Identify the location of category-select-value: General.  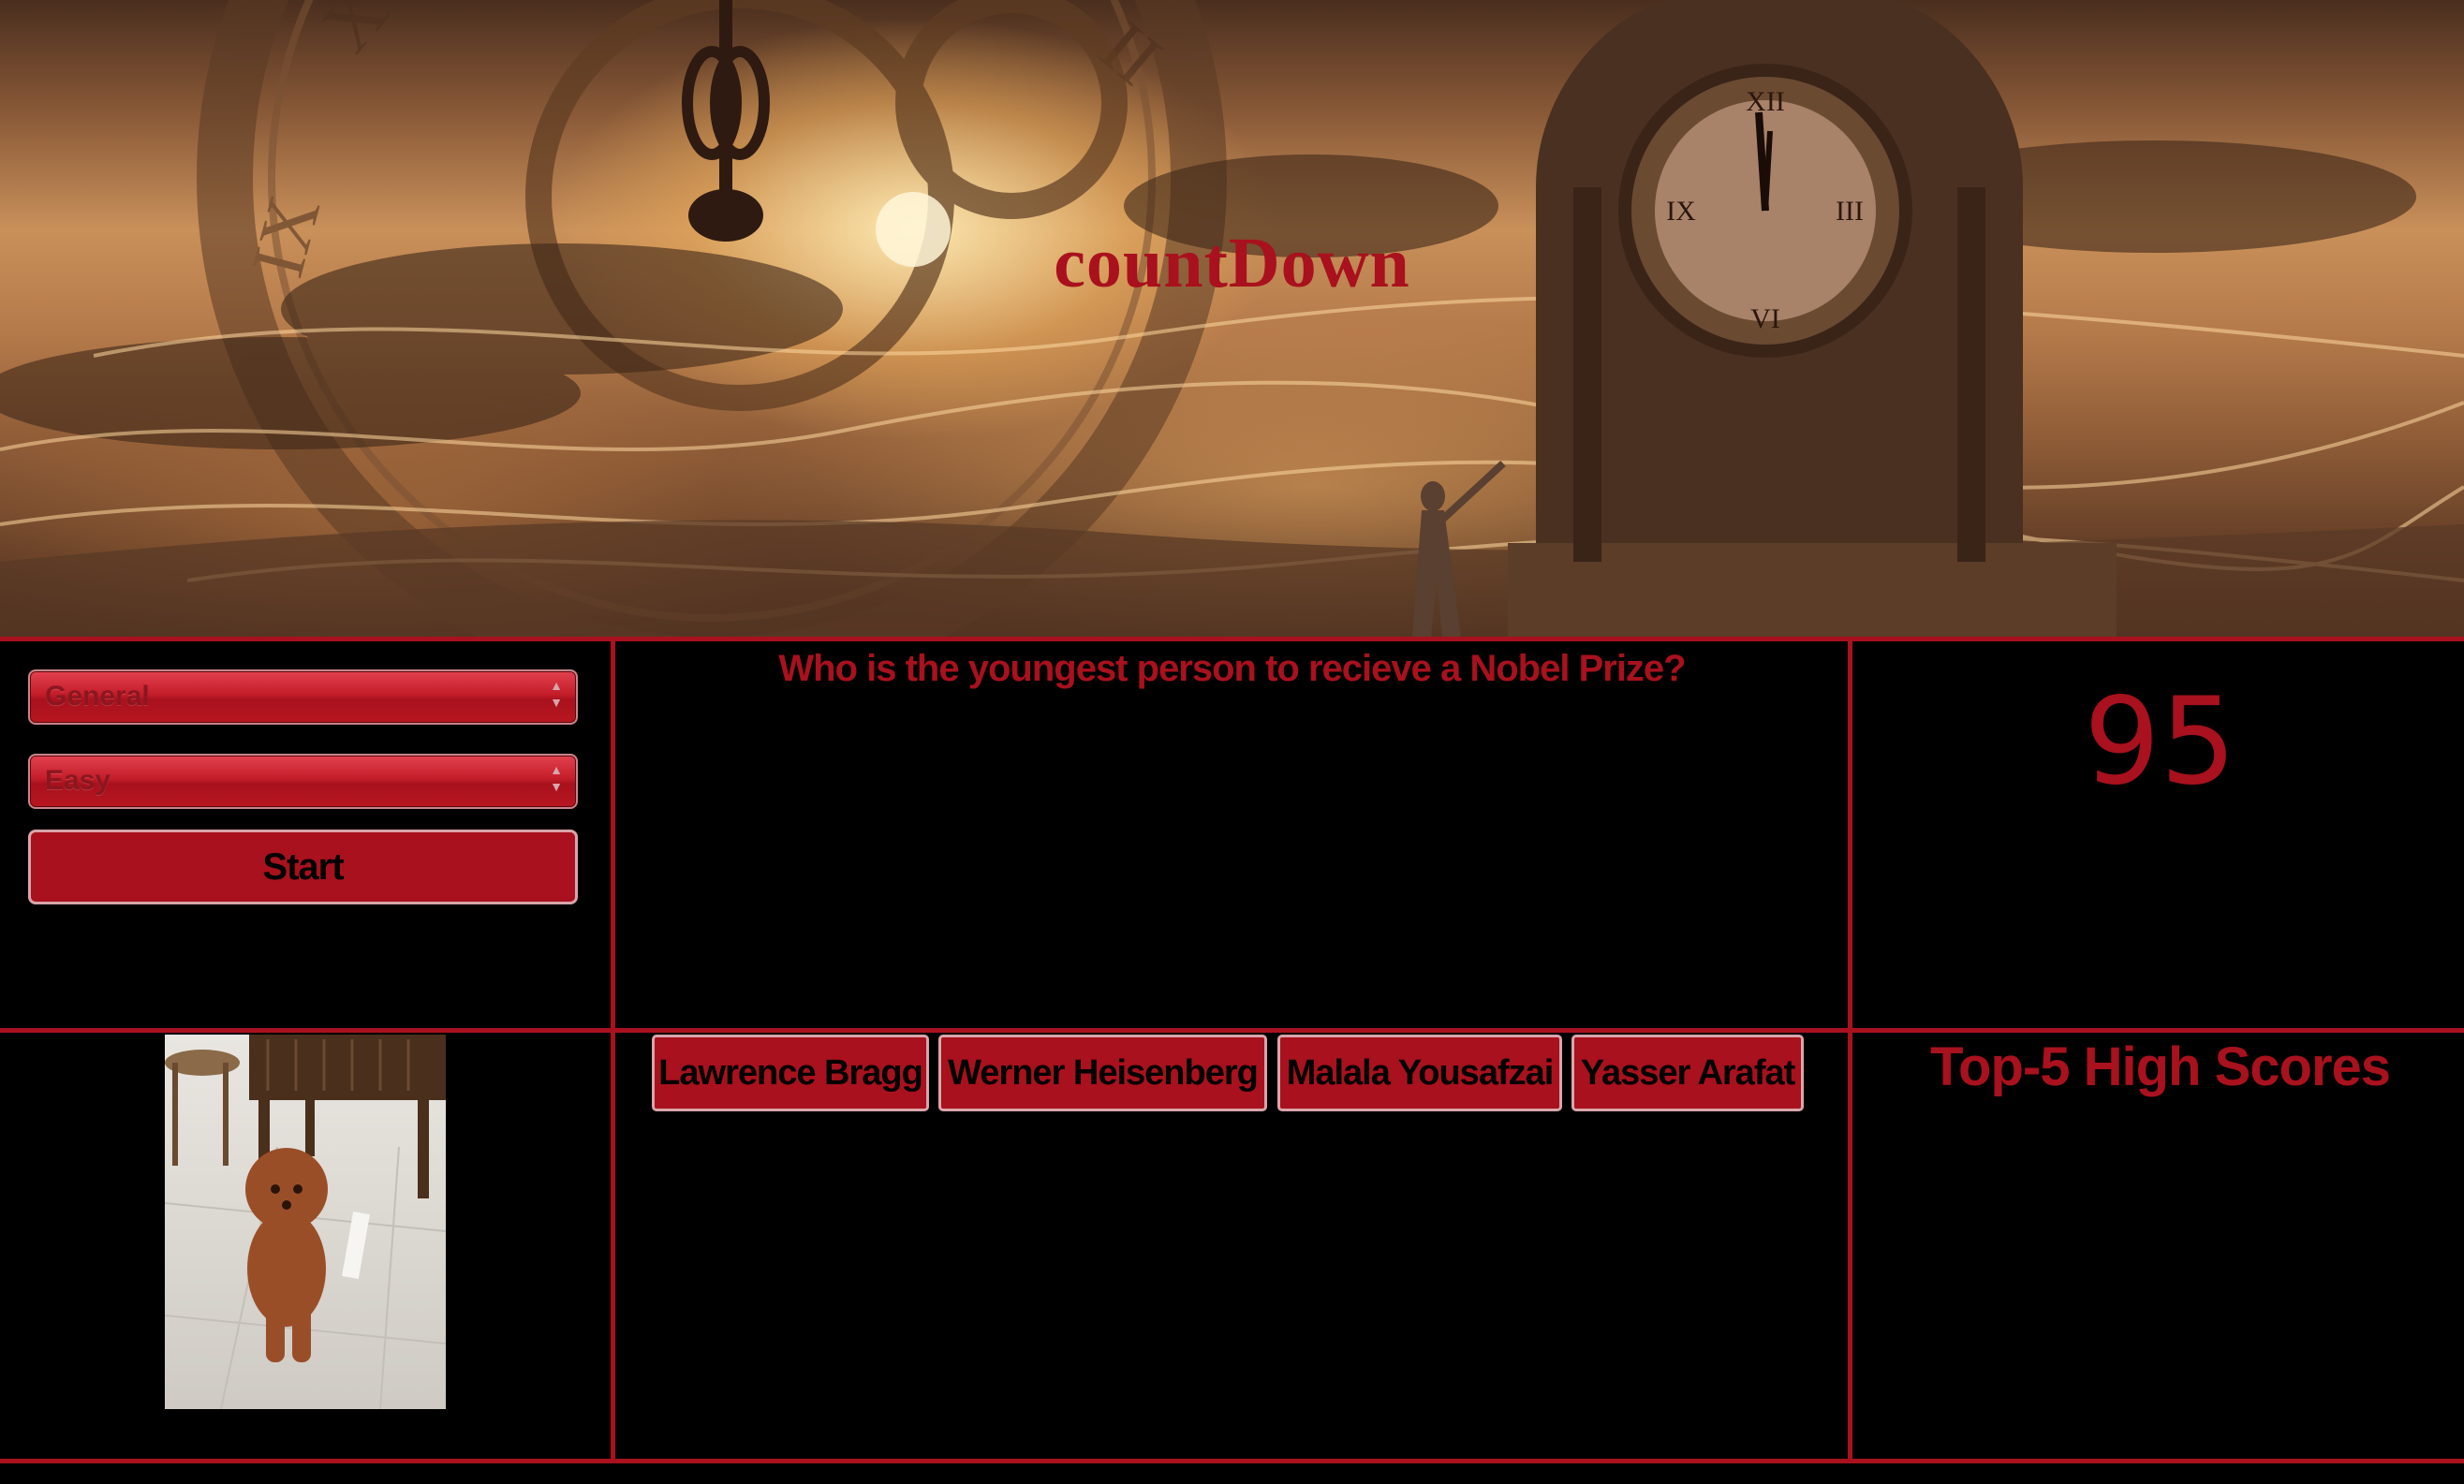
(97, 696).